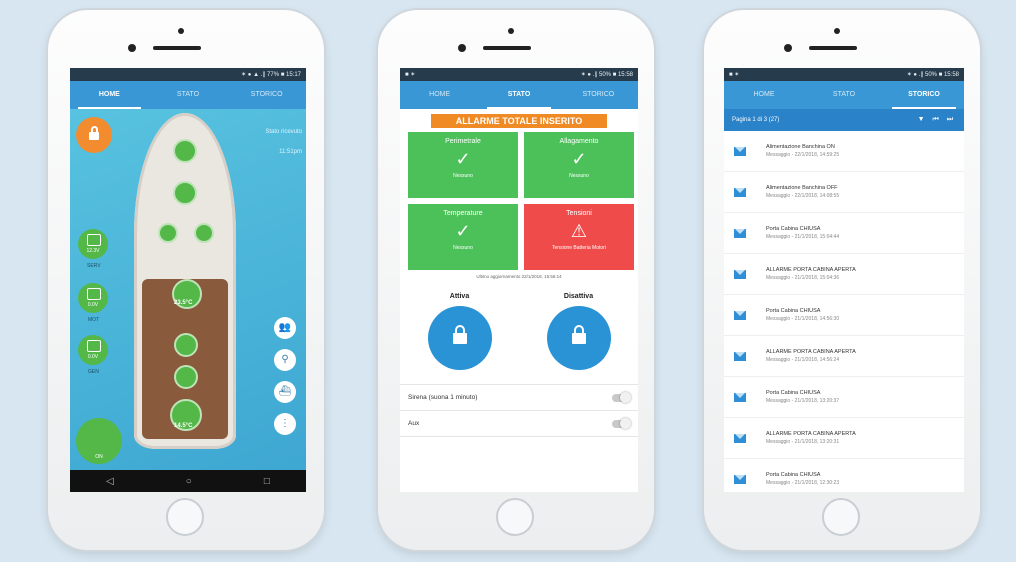  What do you see at coordinates (285, 424) in the screenshot?
I see `menu-icon: ⋮` at bounding box center [285, 424].